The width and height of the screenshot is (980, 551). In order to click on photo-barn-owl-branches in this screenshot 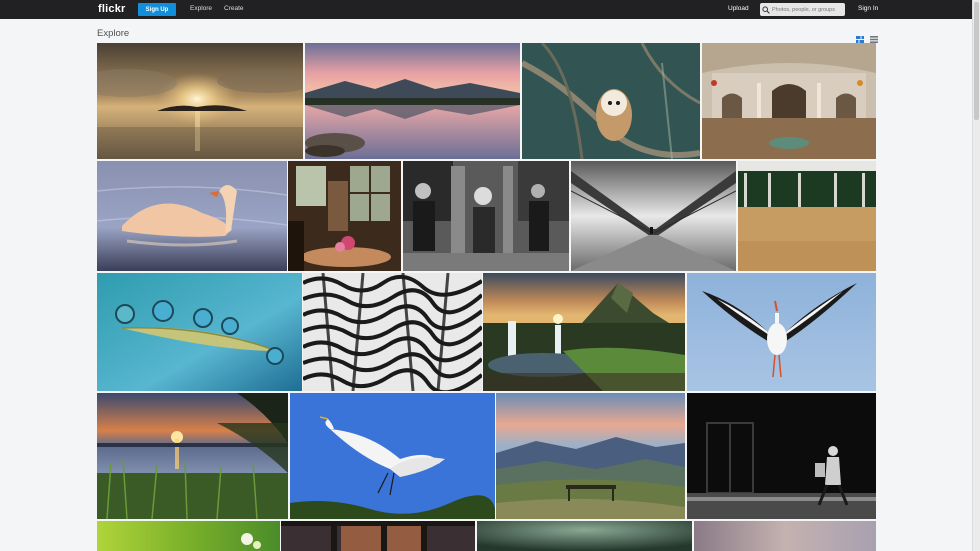, I will do `click(611, 101)`.